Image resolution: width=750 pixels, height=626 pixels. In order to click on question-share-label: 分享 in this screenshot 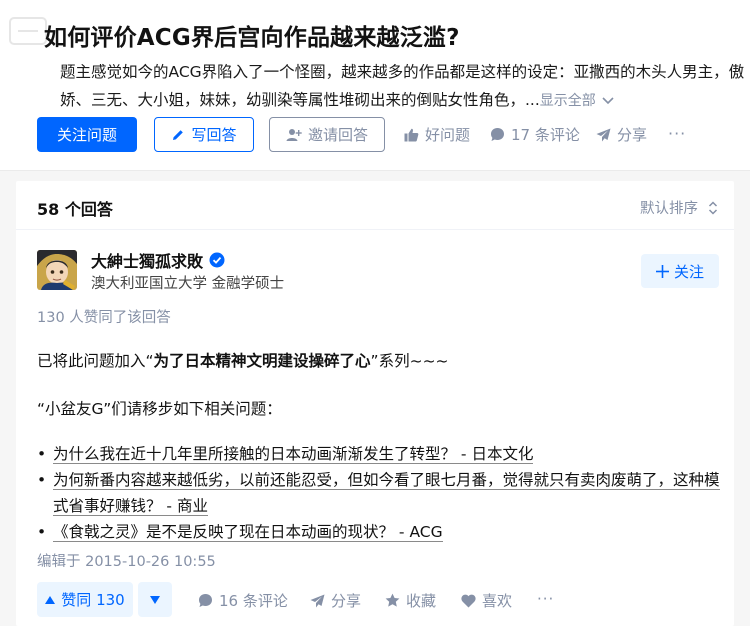, I will do `click(632, 135)`.